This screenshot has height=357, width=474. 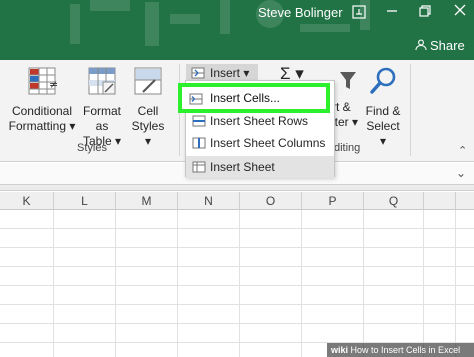 What do you see at coordinates (199, 143) in the screenshot?
I see `insert-columns-icon` at bounding box center [199, 143].